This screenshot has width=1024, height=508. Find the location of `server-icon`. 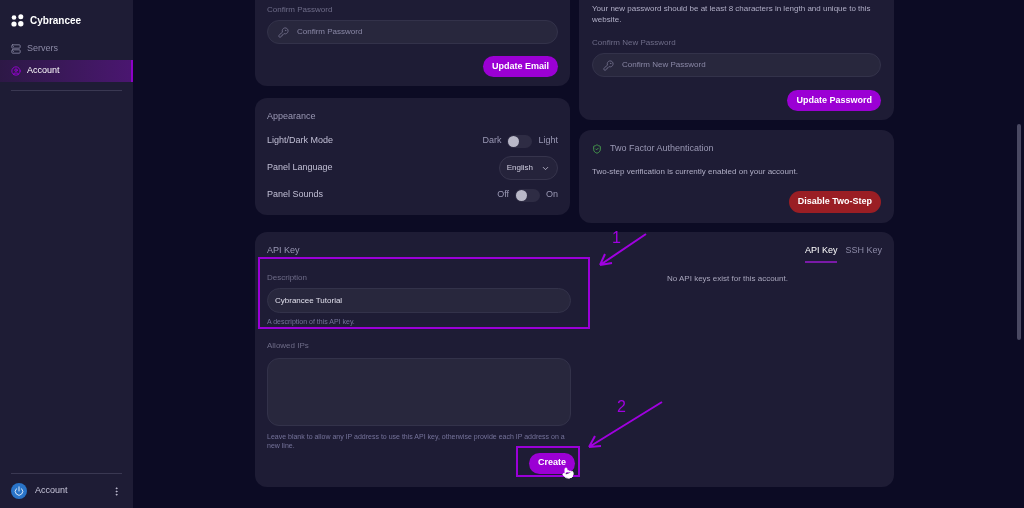

server-icon is located at coordinates (16, 49).